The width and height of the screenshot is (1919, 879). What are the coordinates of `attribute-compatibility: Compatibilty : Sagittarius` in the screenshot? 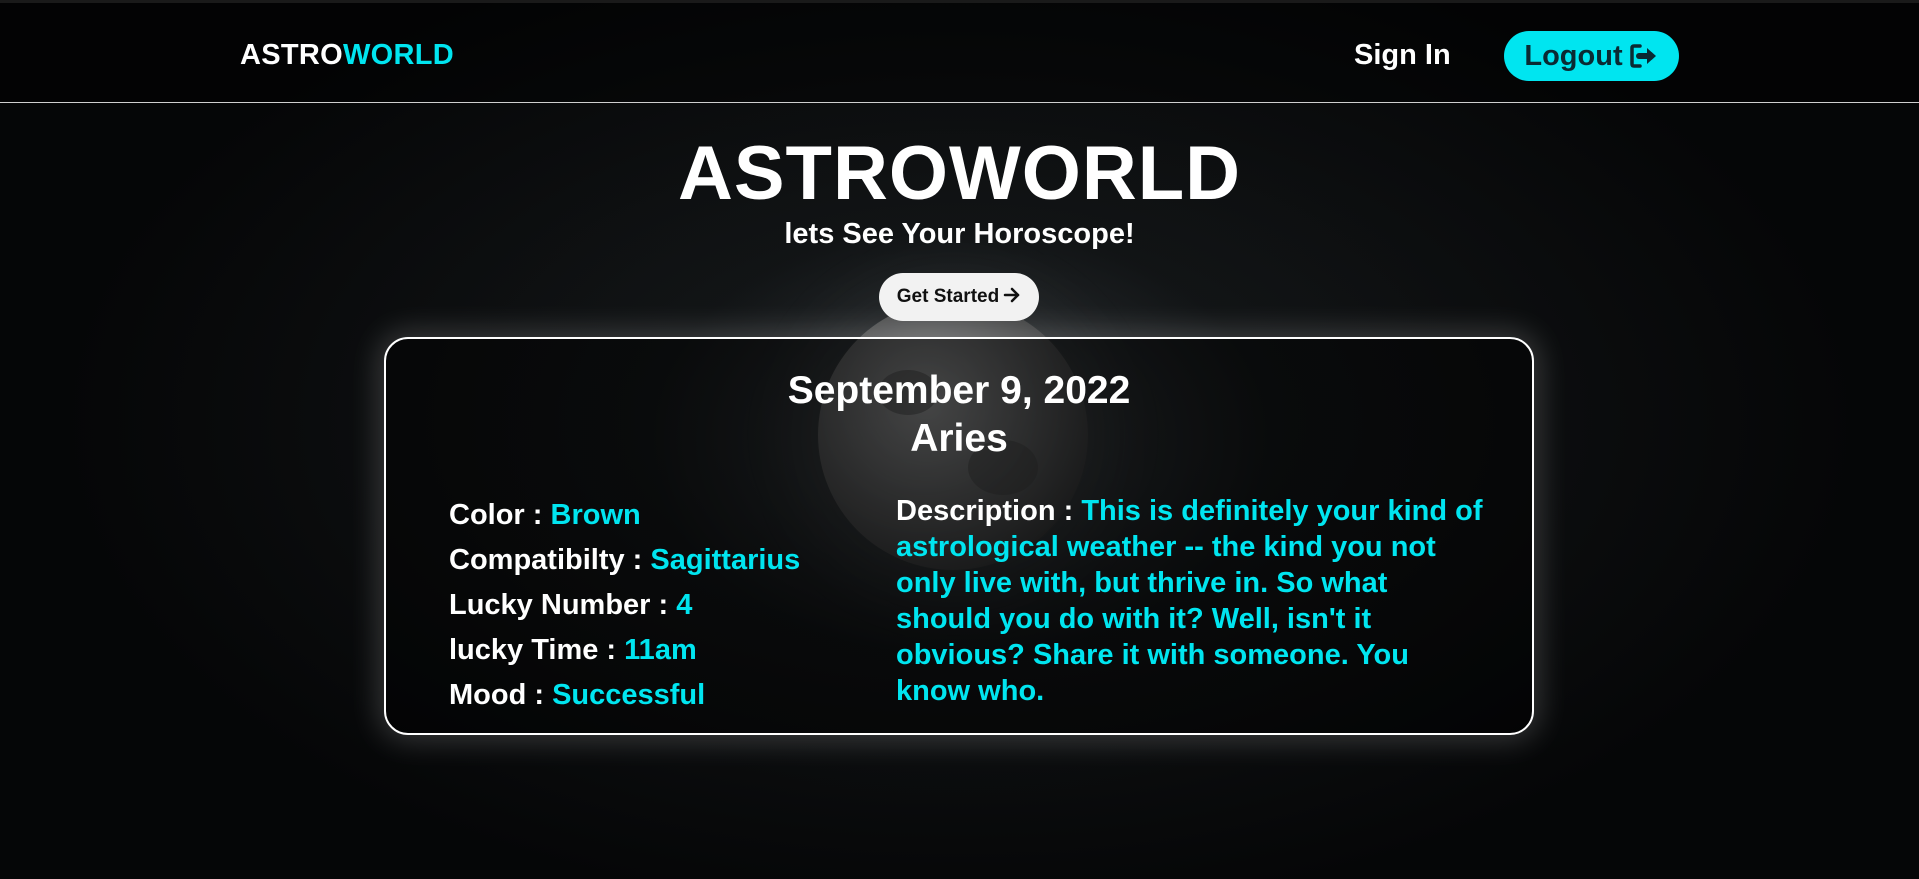 It's located at (659, 560).